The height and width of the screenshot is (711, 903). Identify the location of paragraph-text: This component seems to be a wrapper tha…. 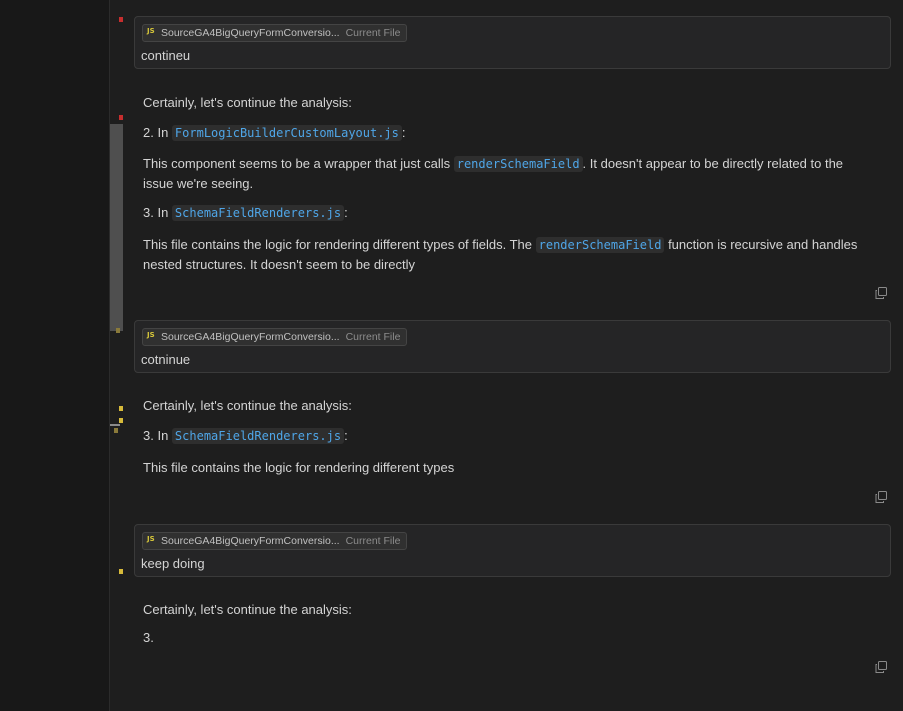
(298, 163).